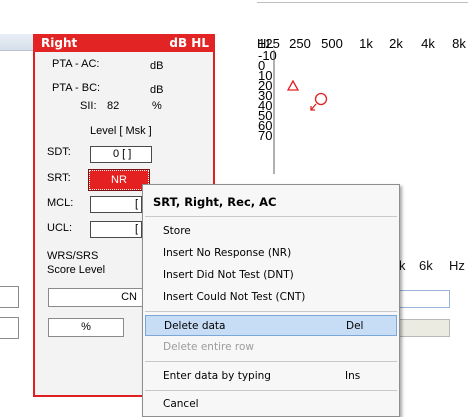 This screenshot has height=417, width=468. Describe the element at coordinates (271, 231) in the screenshot. I see `menu-item-store: Store` at that location.